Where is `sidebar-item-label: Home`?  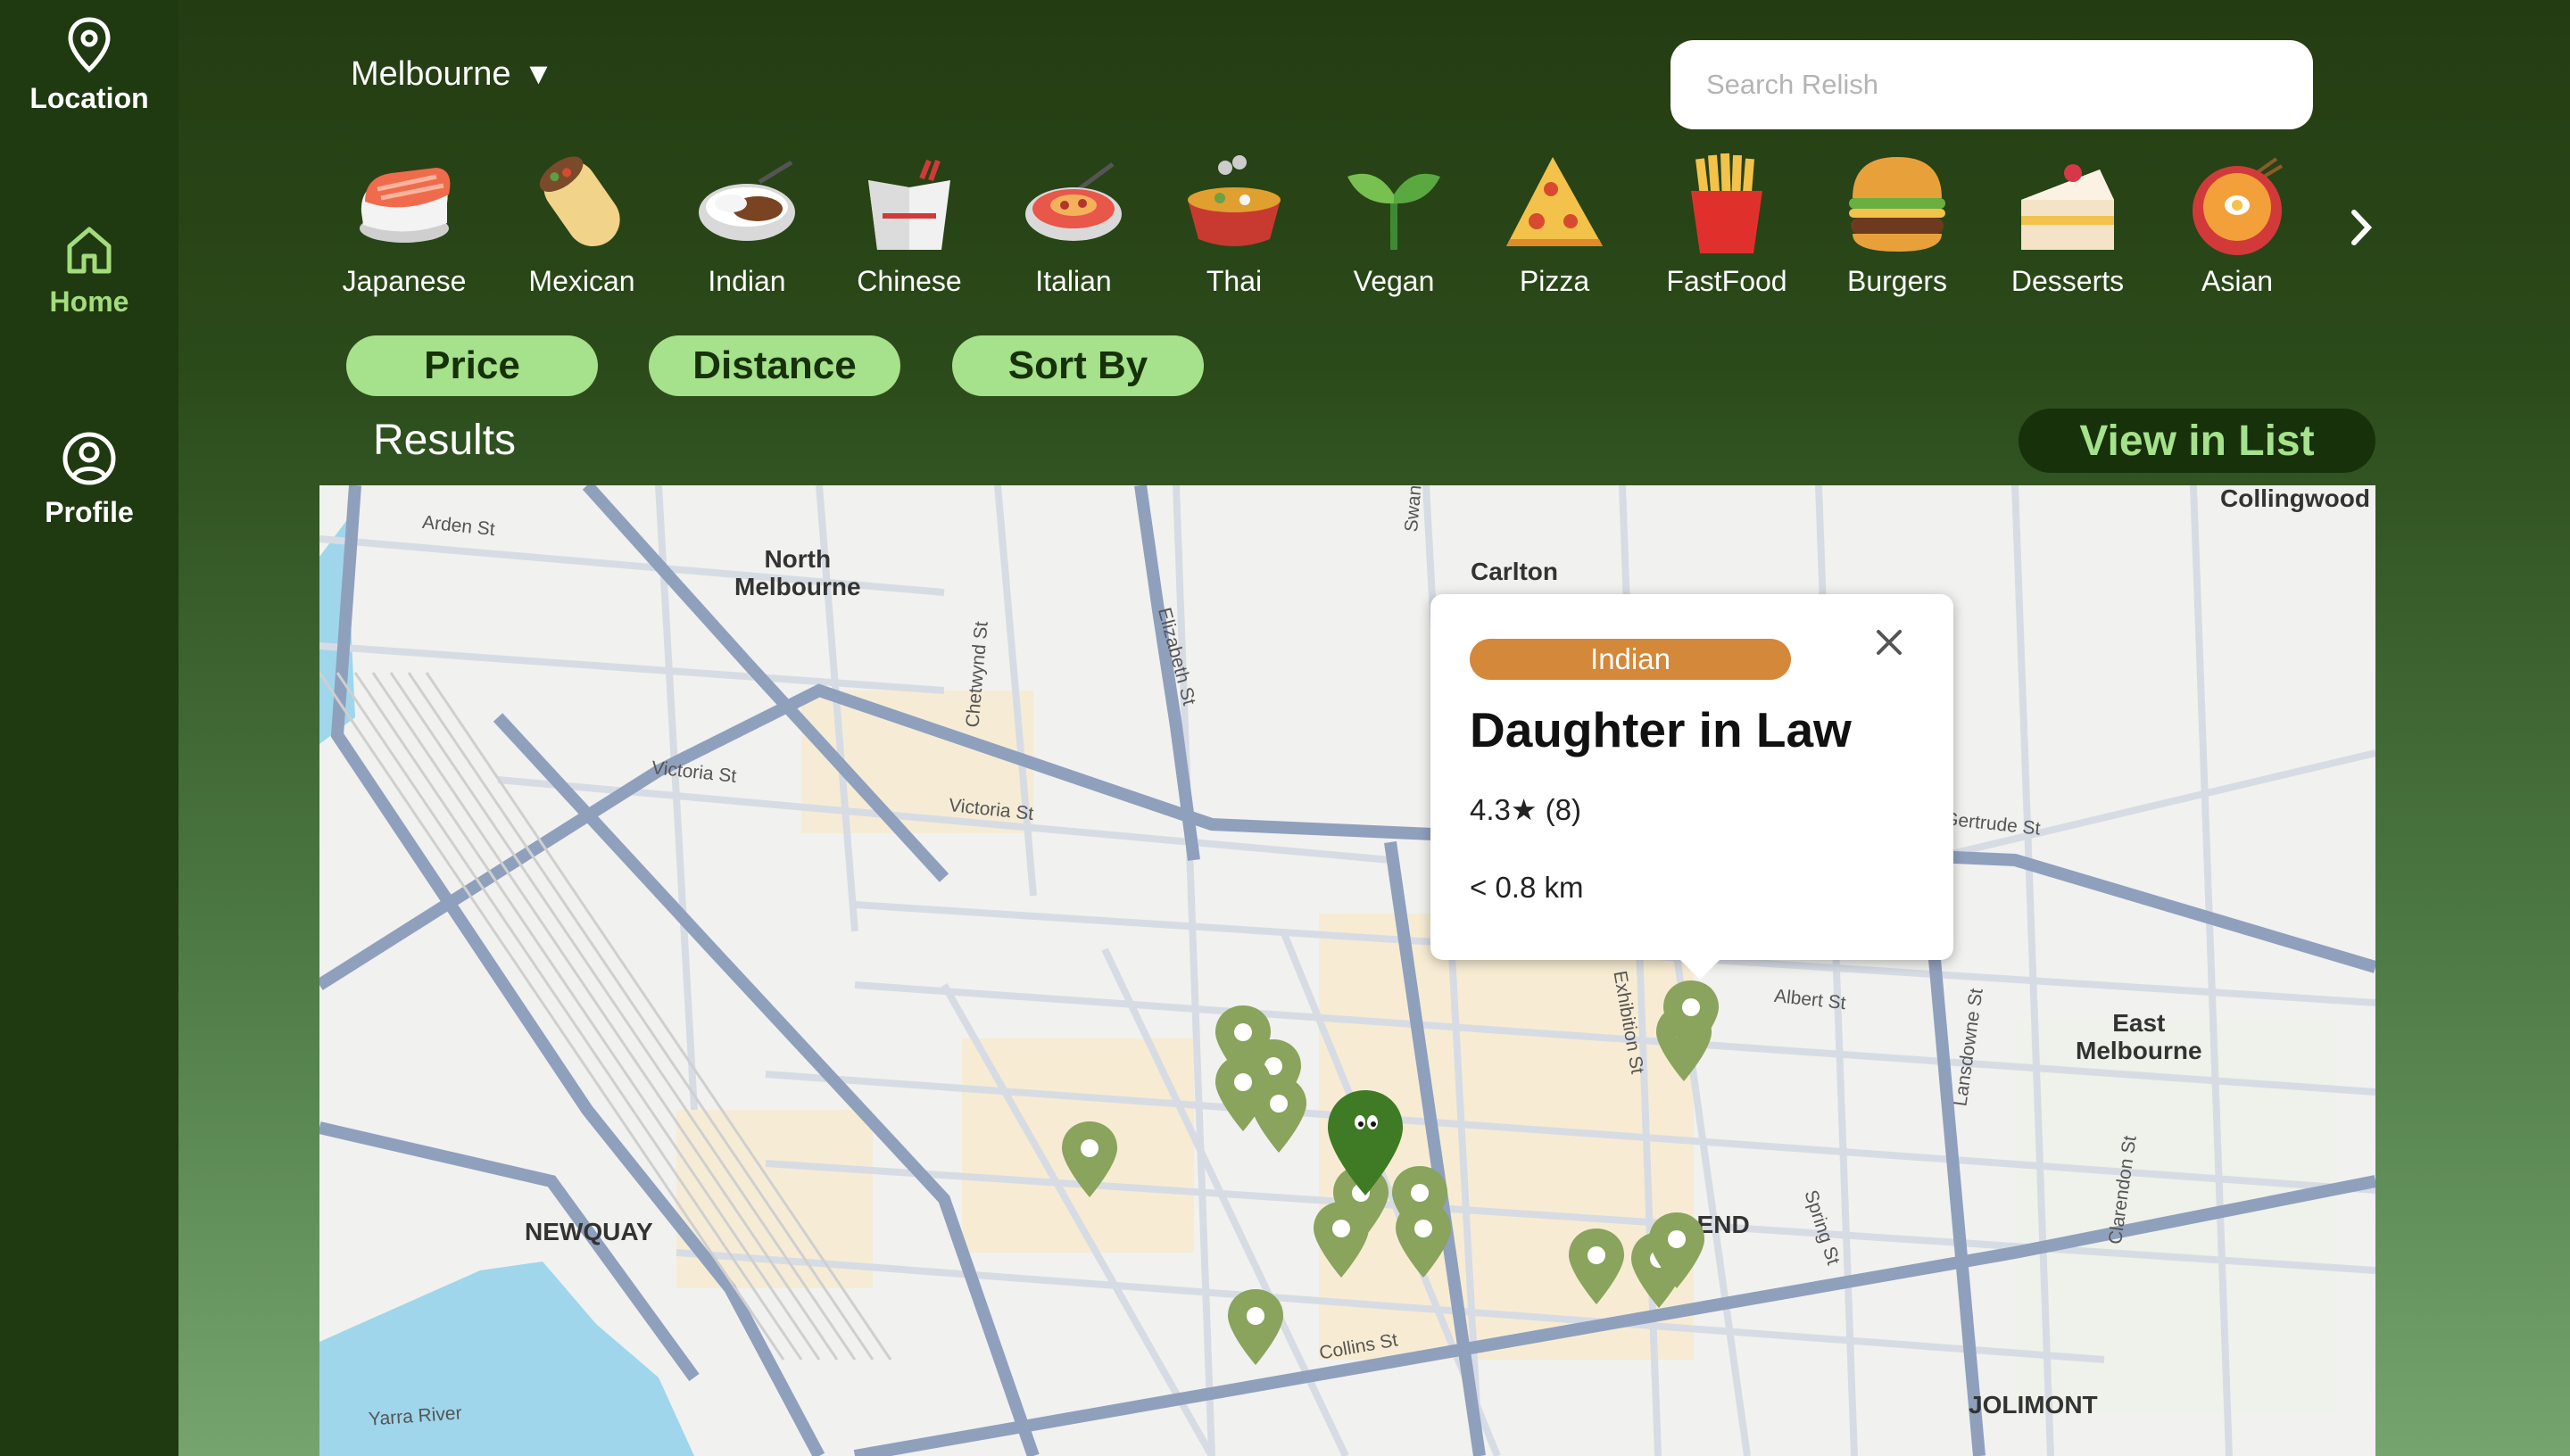
sidebar-item-label: Home is located at coordinates (89, 301).